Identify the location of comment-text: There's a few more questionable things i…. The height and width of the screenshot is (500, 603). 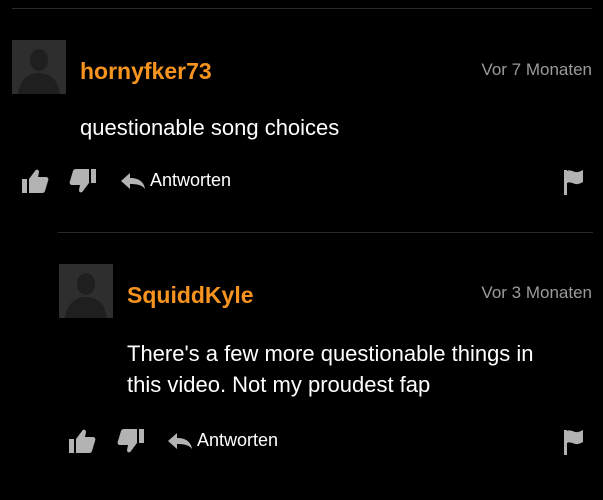
(330, 369).